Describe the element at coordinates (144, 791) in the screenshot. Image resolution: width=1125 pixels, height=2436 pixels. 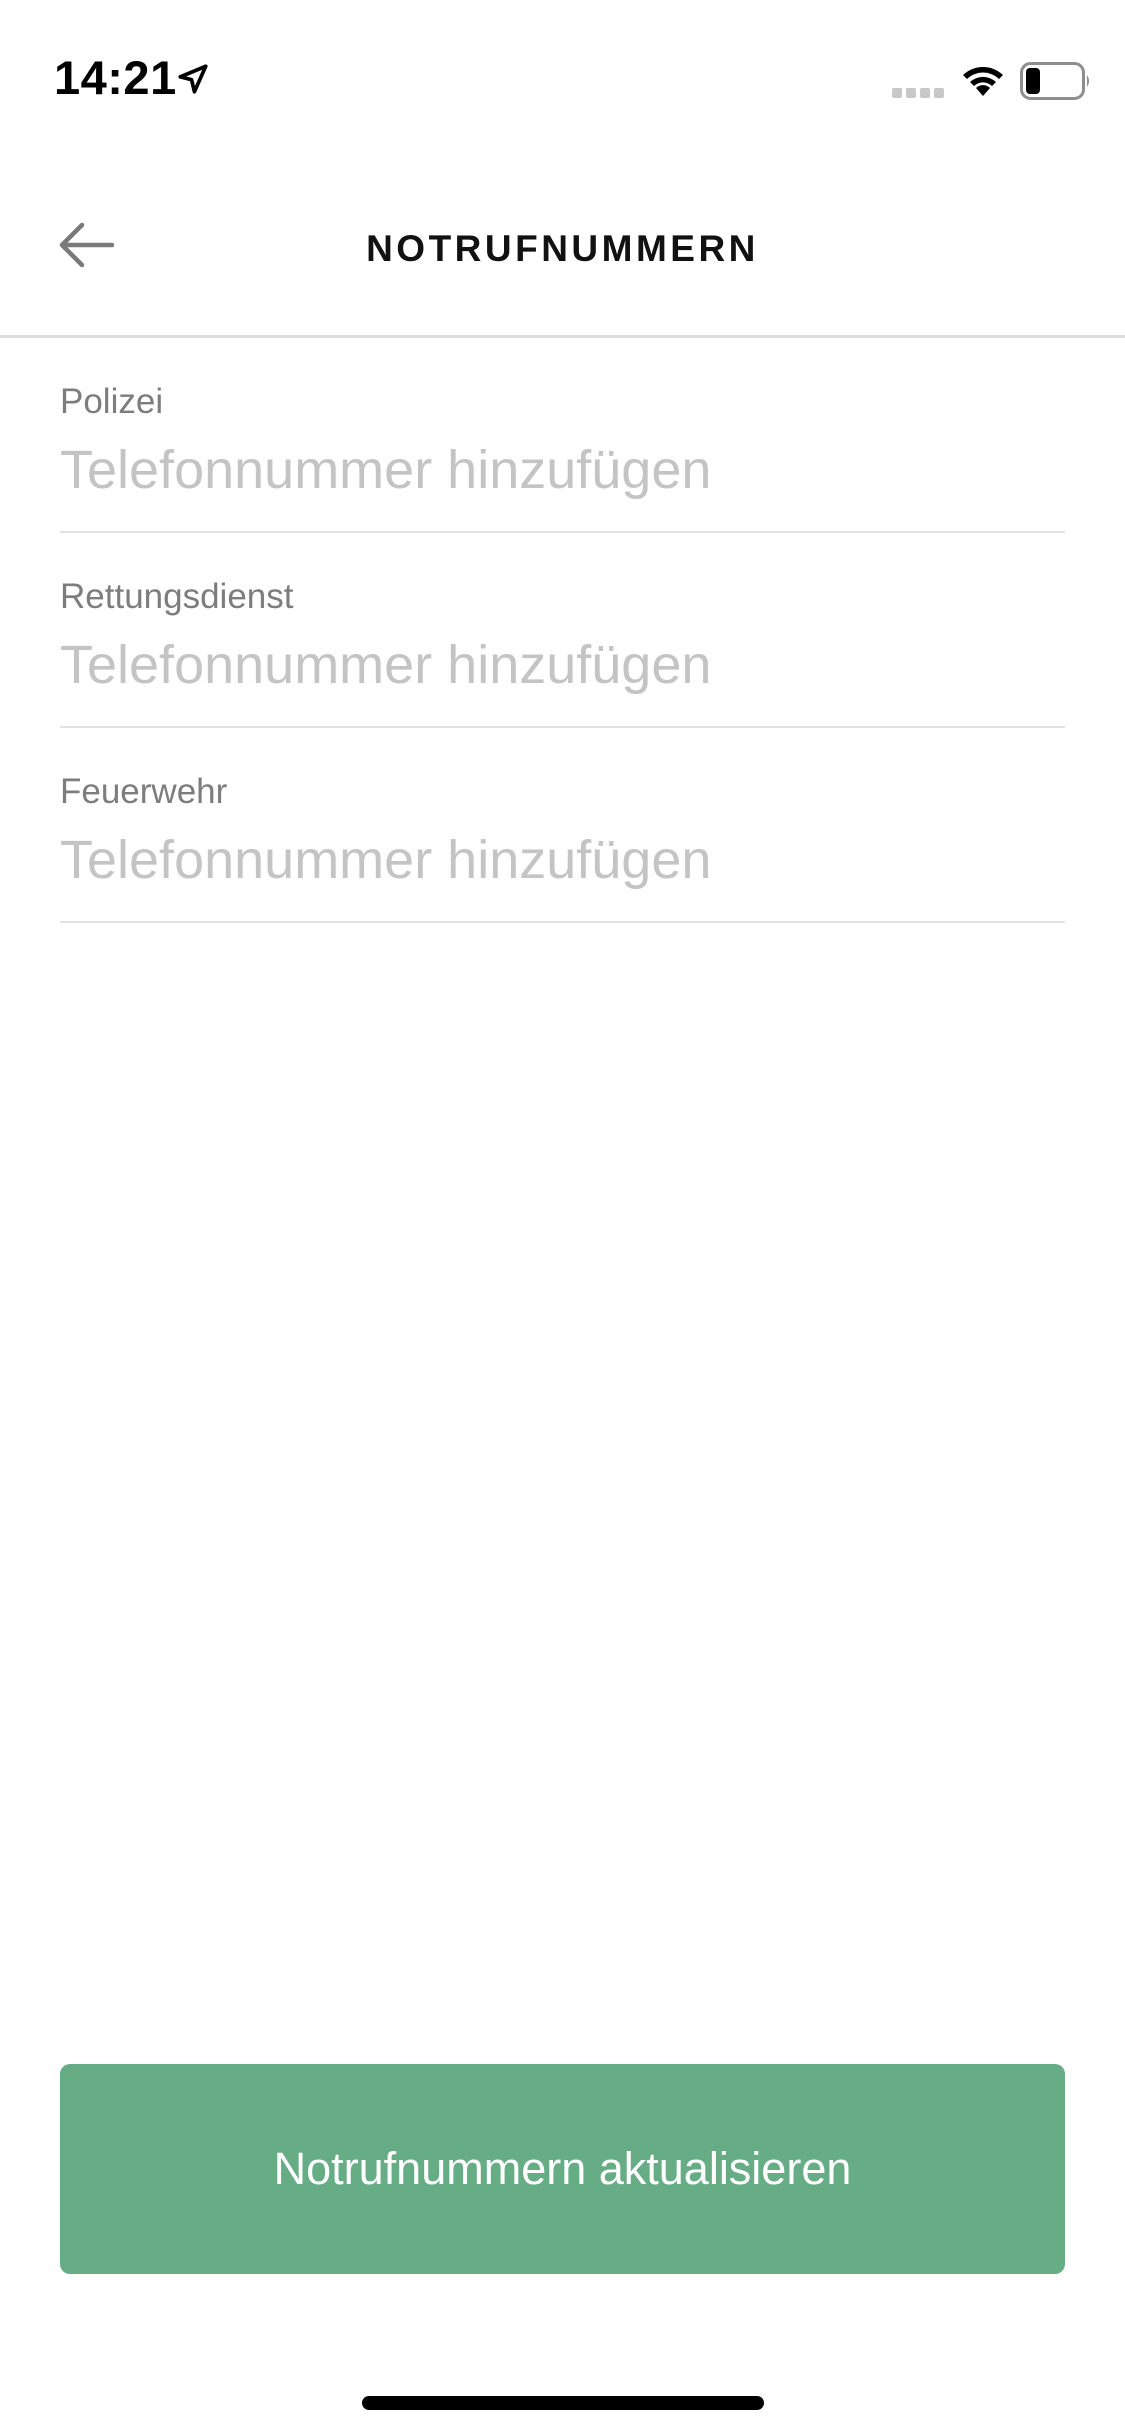
I see `field-label-fire-department: Feuerwehr` at that location.